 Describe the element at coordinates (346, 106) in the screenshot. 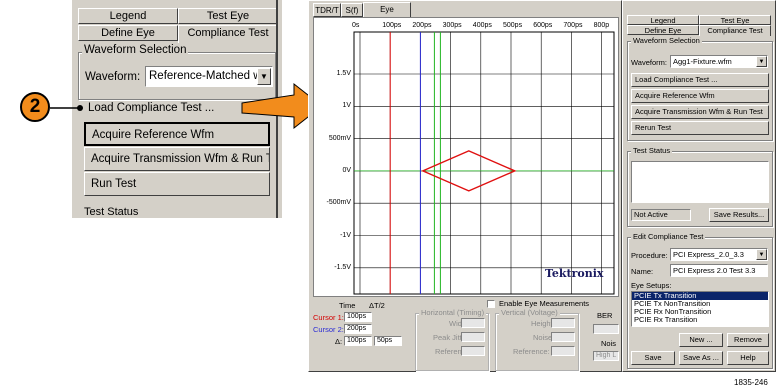

I see `y-tick-label: 1V` at that location.